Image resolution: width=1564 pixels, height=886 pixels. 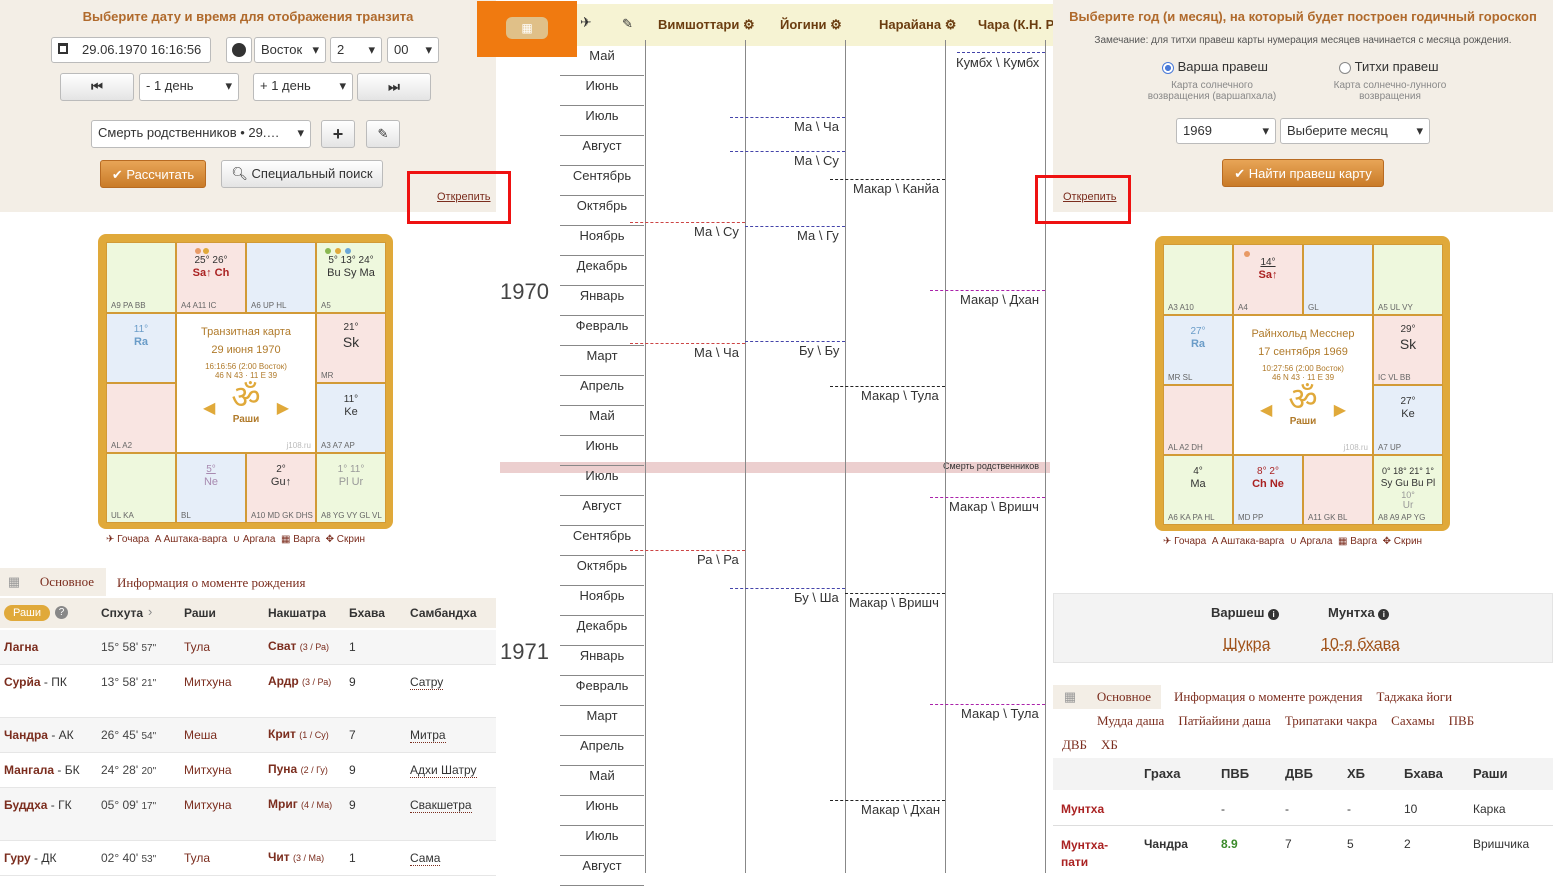 I want to click on radio-varsha: Варша правеш, so click(x=1215, y=66).